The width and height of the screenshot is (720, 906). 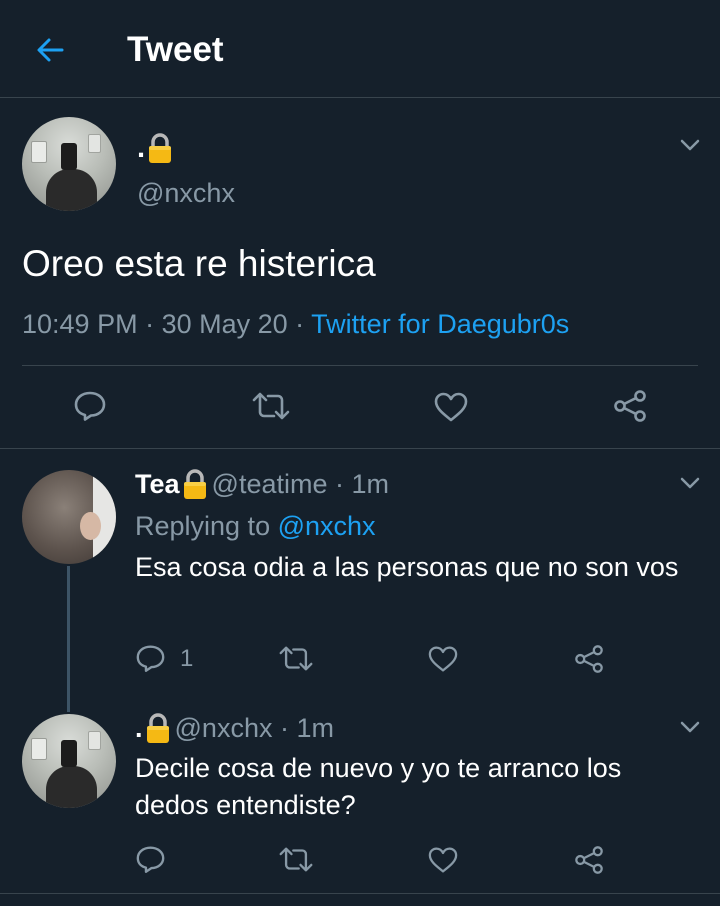 What do you see at coordinates (187, 658) in the screenshot?
I see `reply-count: 1` at bounding box center [187, 658].